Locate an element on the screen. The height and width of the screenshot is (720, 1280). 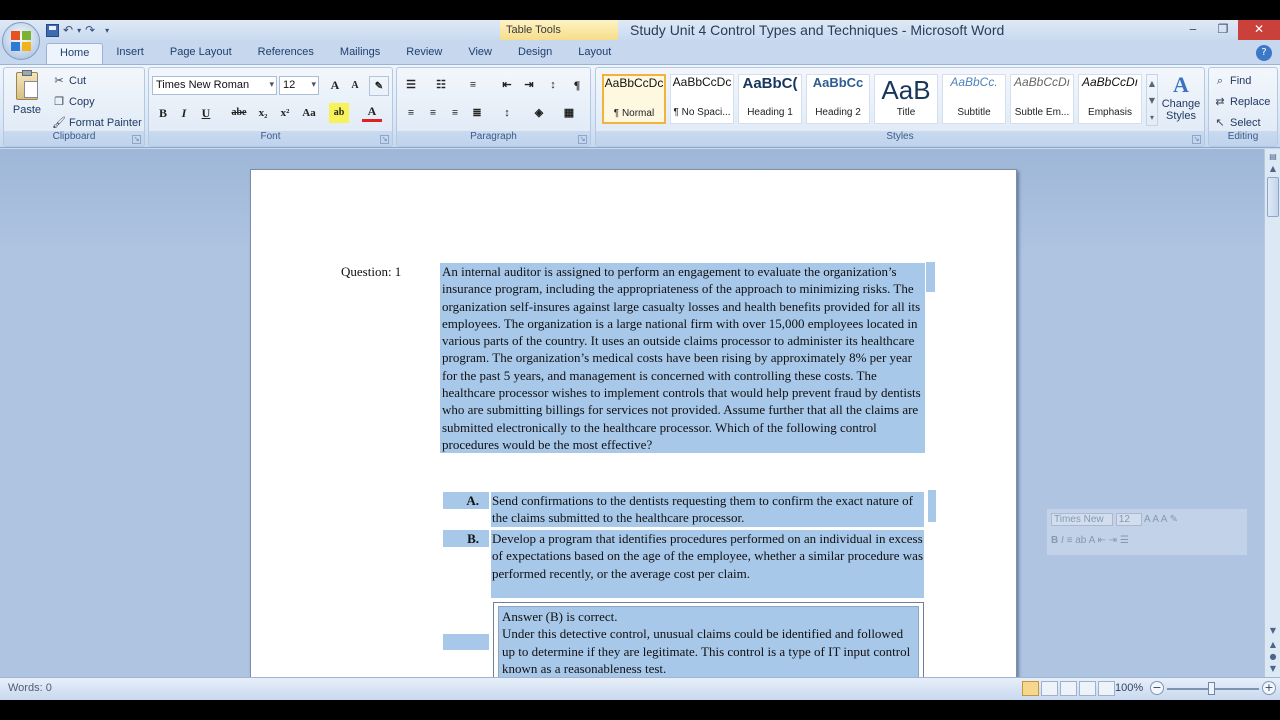
ruler-toggle-icon: ▤ is located at coordinates (1273, 157).